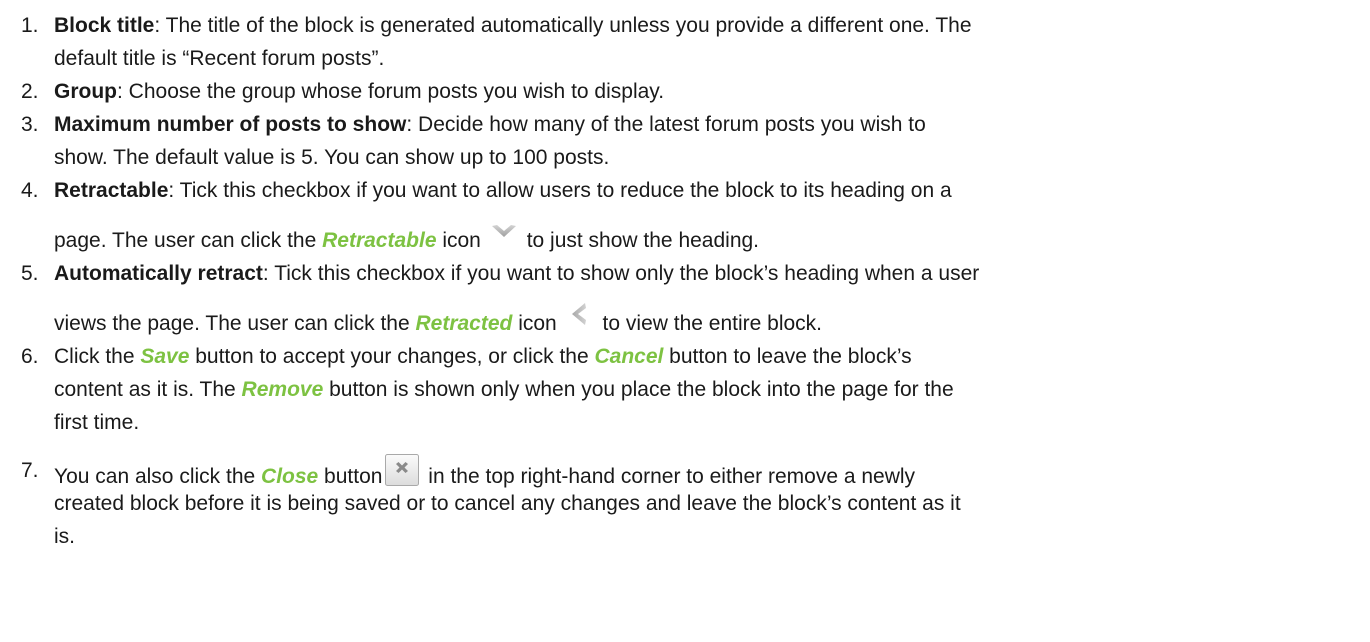 The height and width of the screenshot is (642, 1370). What do you see at coordinates (188, 240) in the screenshot?
I see `item-text: page. The user can click the` at bounding box center [188, 240].